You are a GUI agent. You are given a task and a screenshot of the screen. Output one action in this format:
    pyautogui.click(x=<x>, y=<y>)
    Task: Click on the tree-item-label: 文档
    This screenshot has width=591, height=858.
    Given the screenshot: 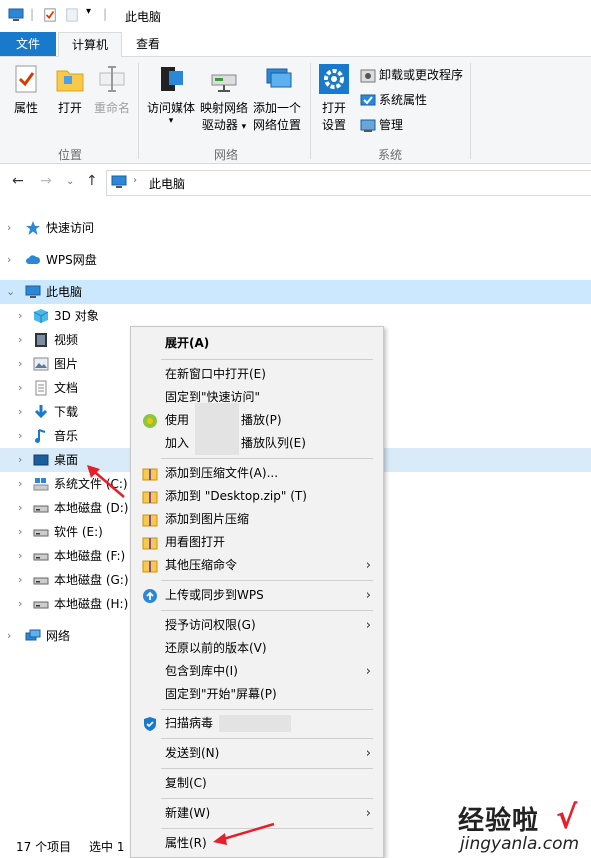 What is the action you would take?
    pyautogui.click(x=66, y=388)
    